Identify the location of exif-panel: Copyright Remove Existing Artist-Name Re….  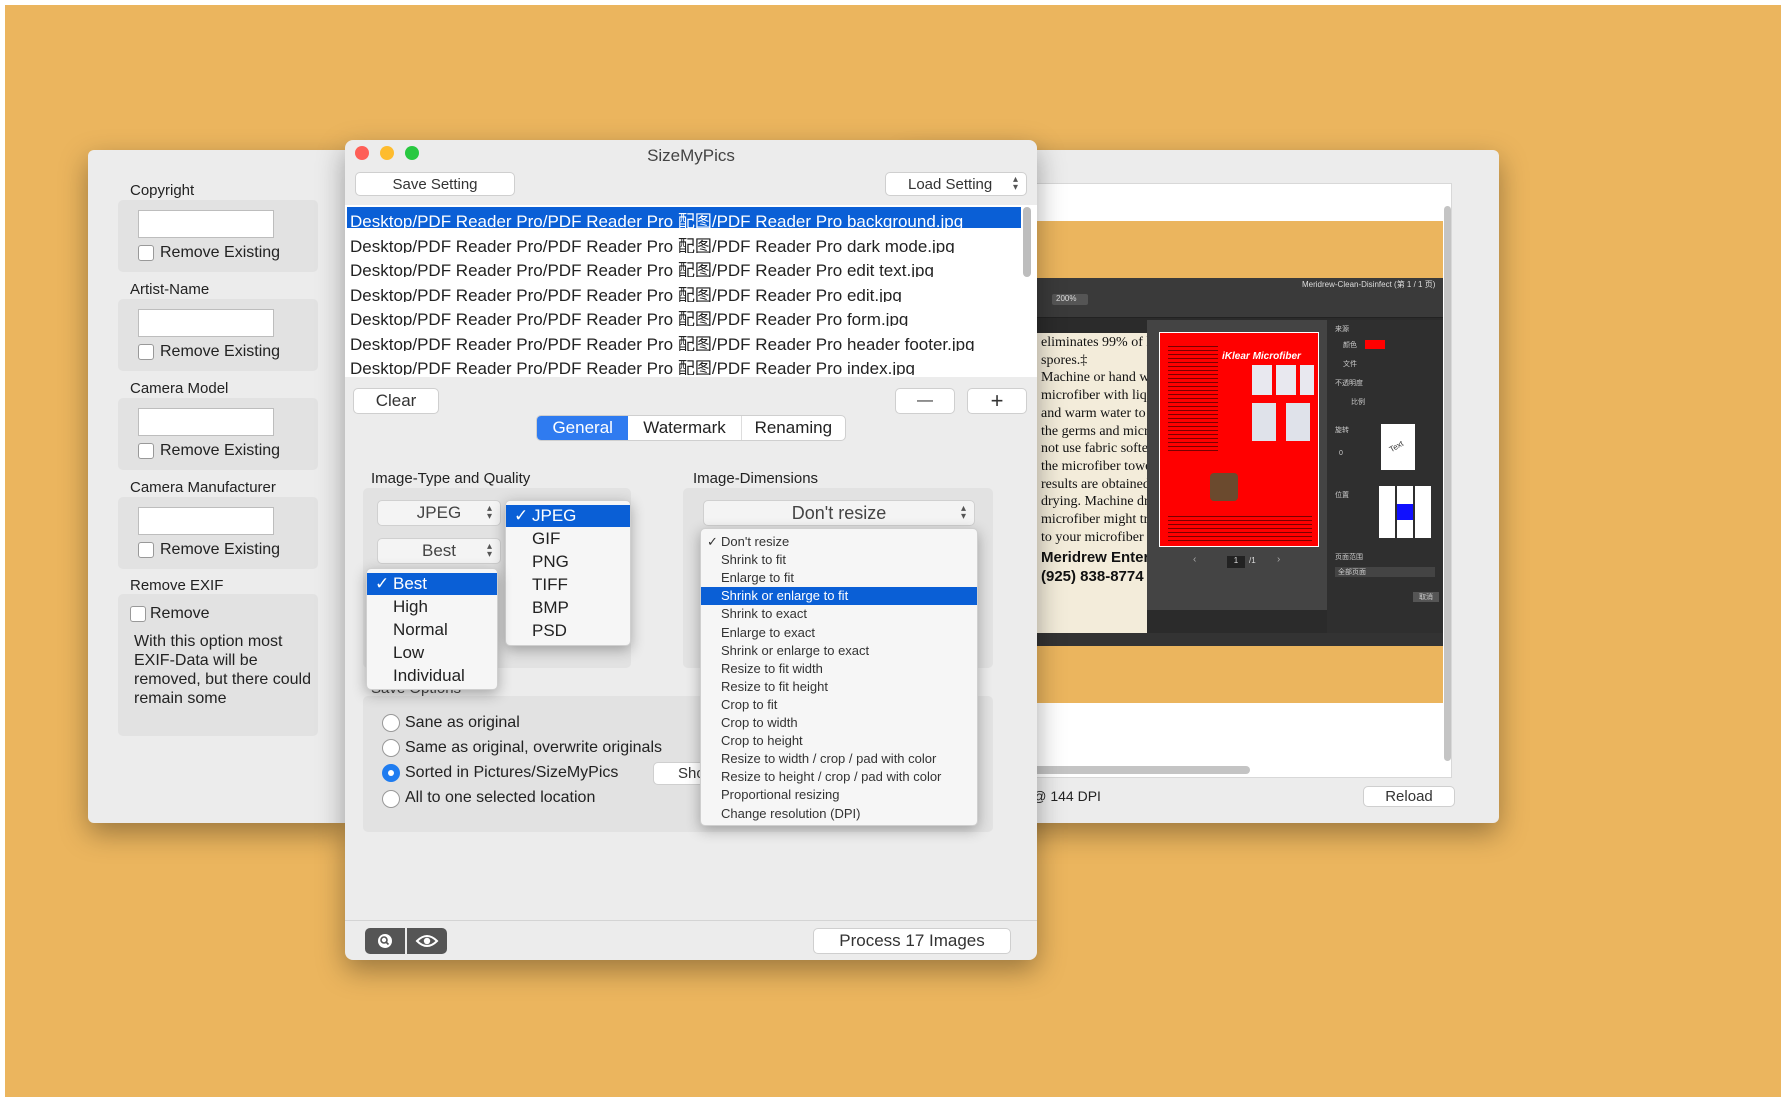
(218, 486).